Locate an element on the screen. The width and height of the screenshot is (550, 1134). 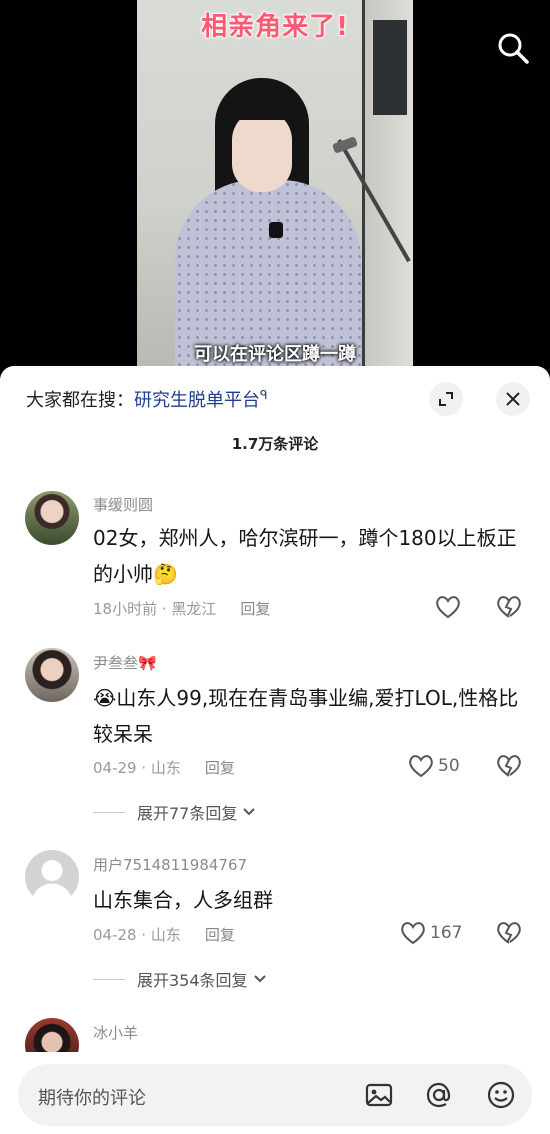
expand-replies: 展开354条回复 is located at coordinates (180, 979).